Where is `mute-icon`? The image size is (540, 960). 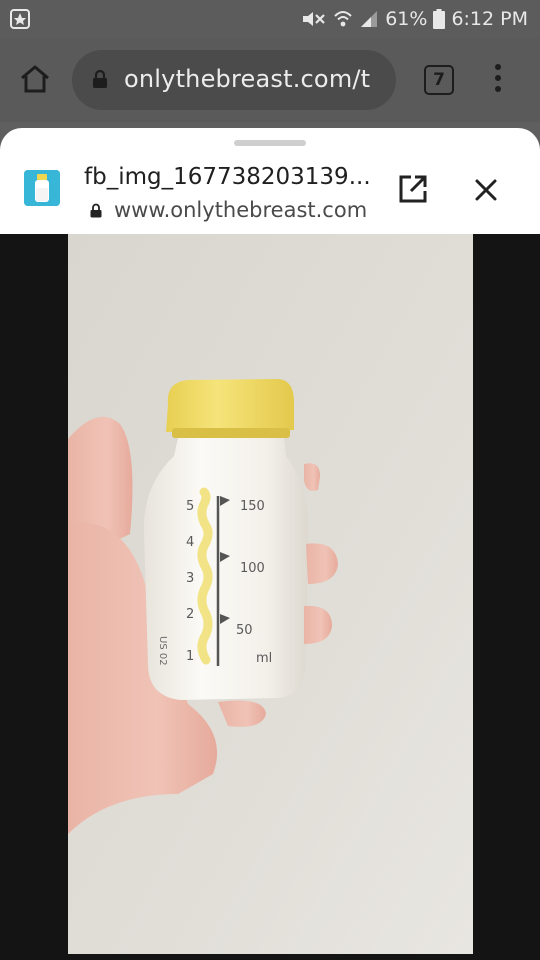
mute-icon is located at coordinates (314, 19).